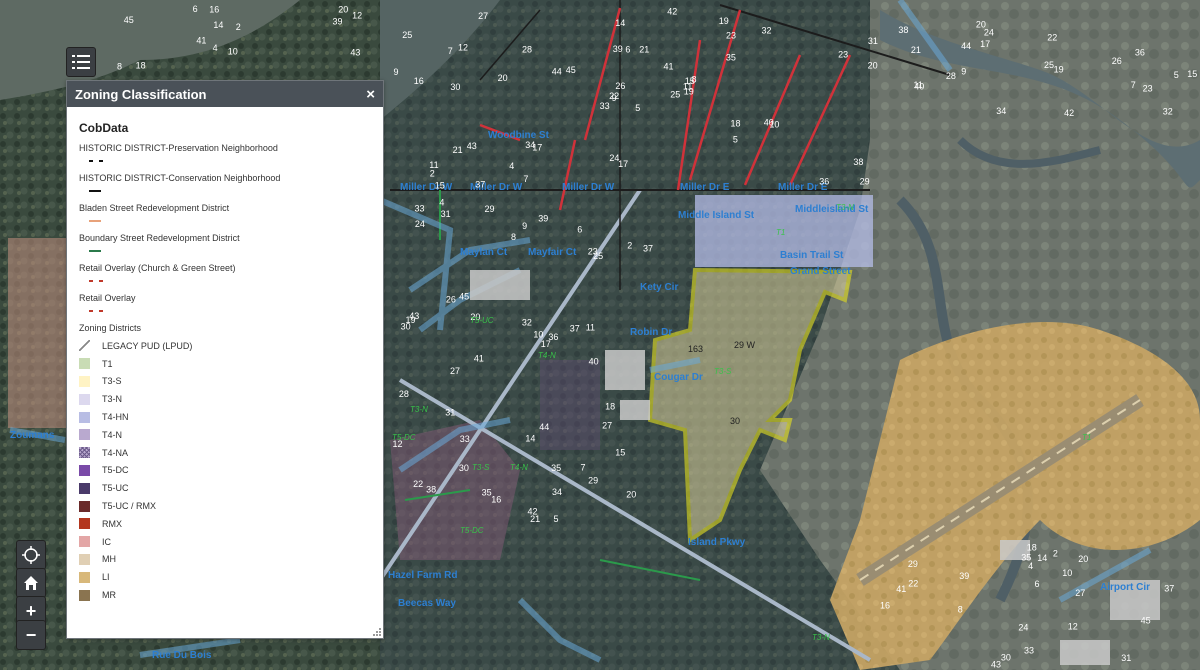 This screenshot has width=1200, height=670. What do you see at coordinates (745, 345) in the screenshot?
I see `parcel-label: 29 W` at bounding box center [745, 345].